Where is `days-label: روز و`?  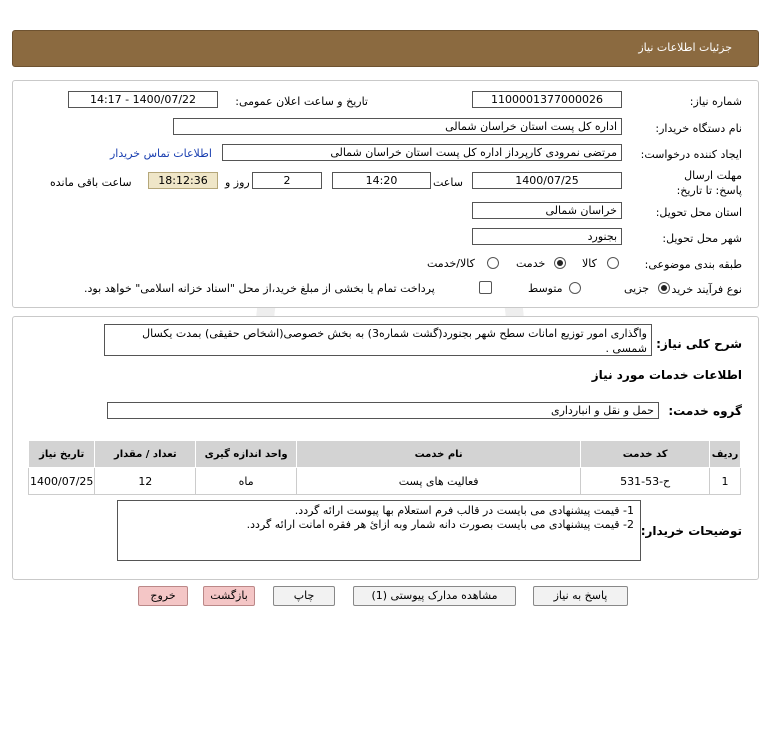 days-label: روز و is located at coordinates (237, 182).